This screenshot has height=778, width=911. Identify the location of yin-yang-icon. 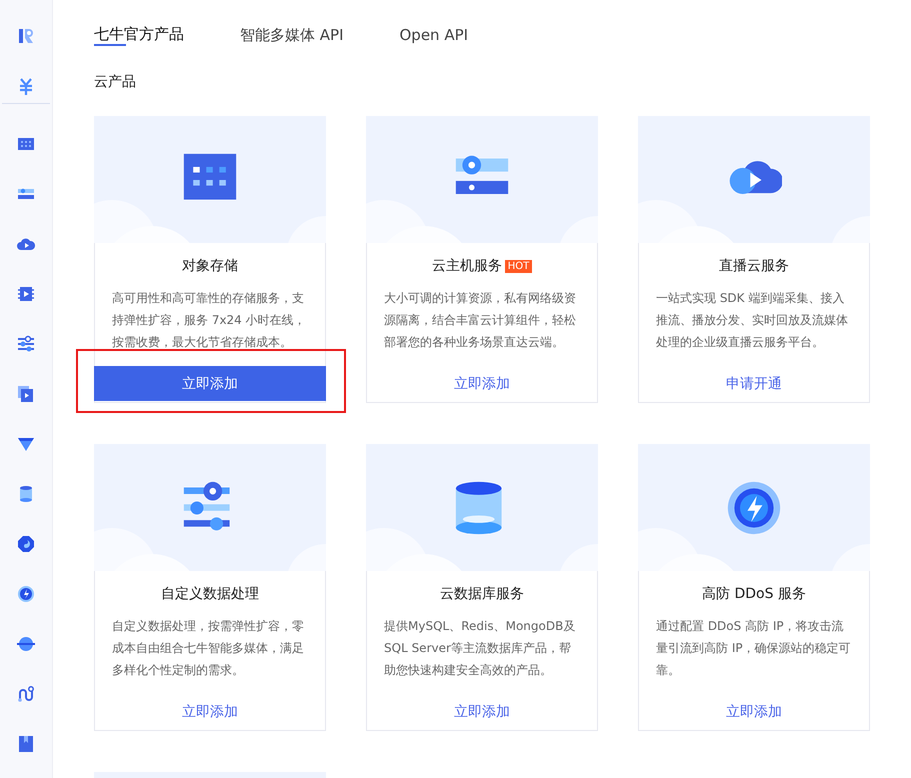
(26, 544).